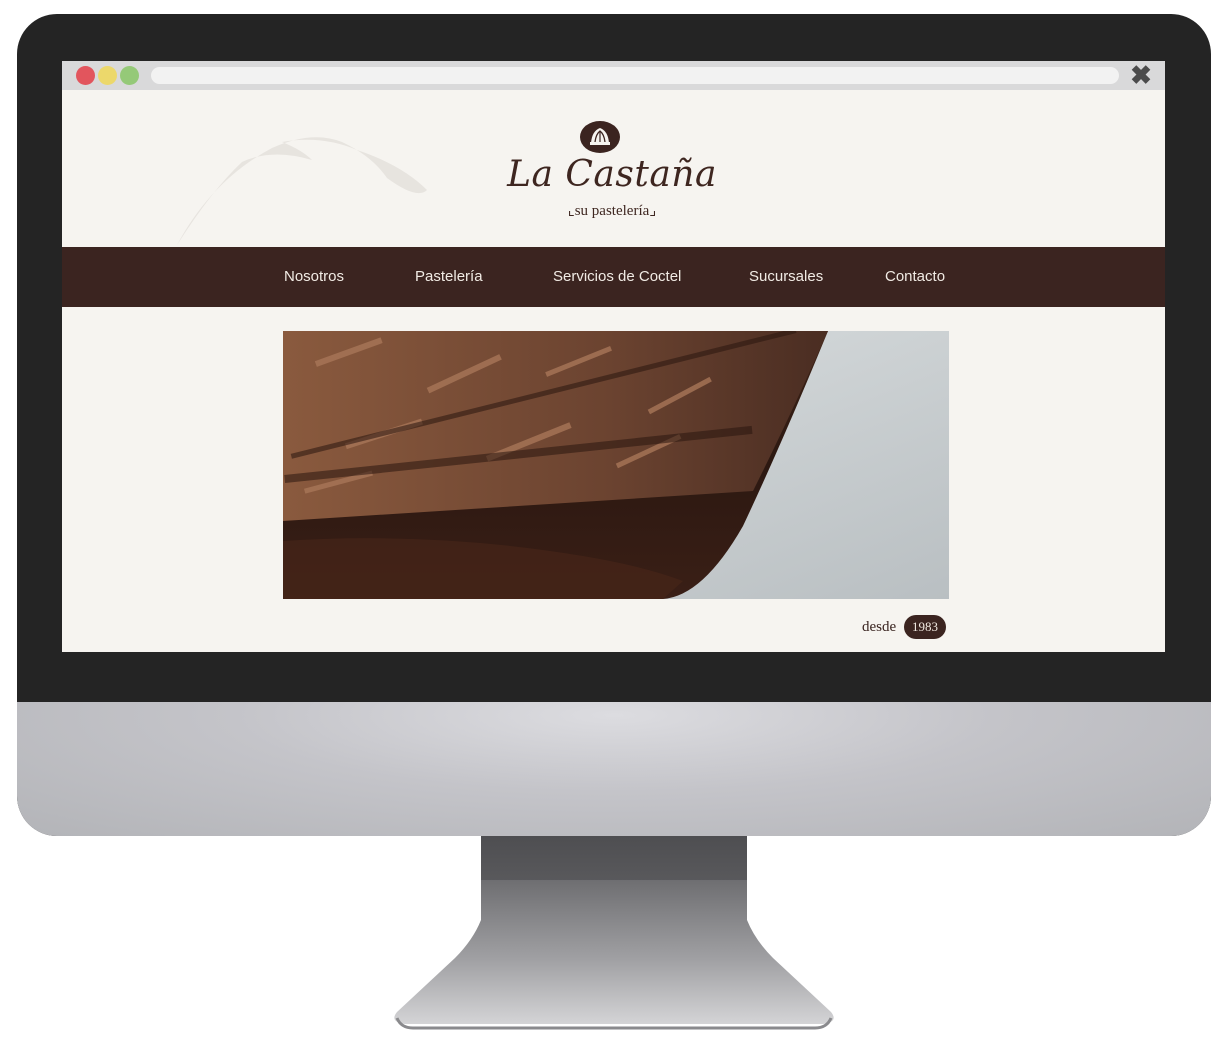  I want to click on tagline-flourish-left: ⌞, so click(571, 211).